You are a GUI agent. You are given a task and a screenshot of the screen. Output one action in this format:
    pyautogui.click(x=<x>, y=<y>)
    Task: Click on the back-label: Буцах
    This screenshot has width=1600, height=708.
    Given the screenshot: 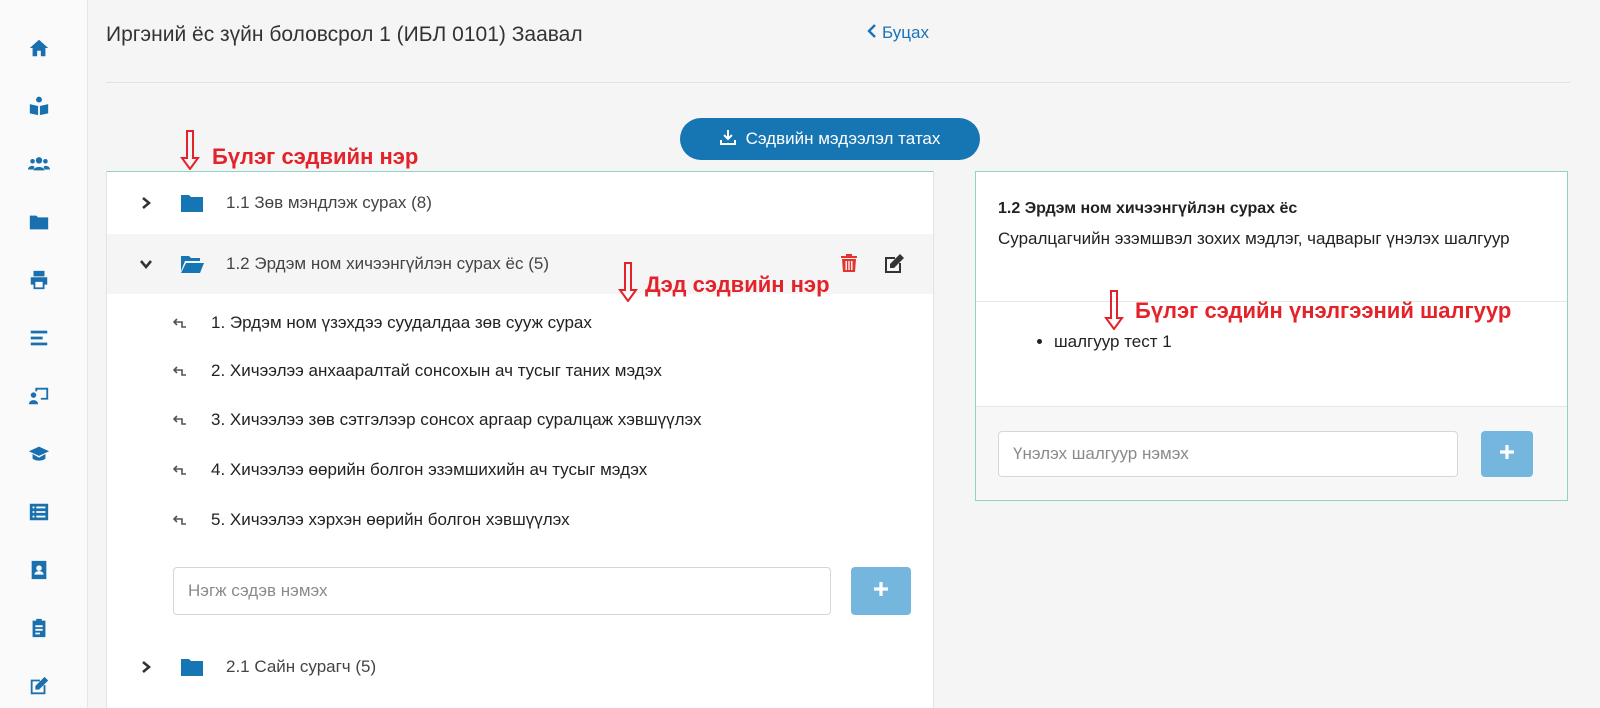 What is the action you would take?
    pyautogui.click(x=905, y=32)
    